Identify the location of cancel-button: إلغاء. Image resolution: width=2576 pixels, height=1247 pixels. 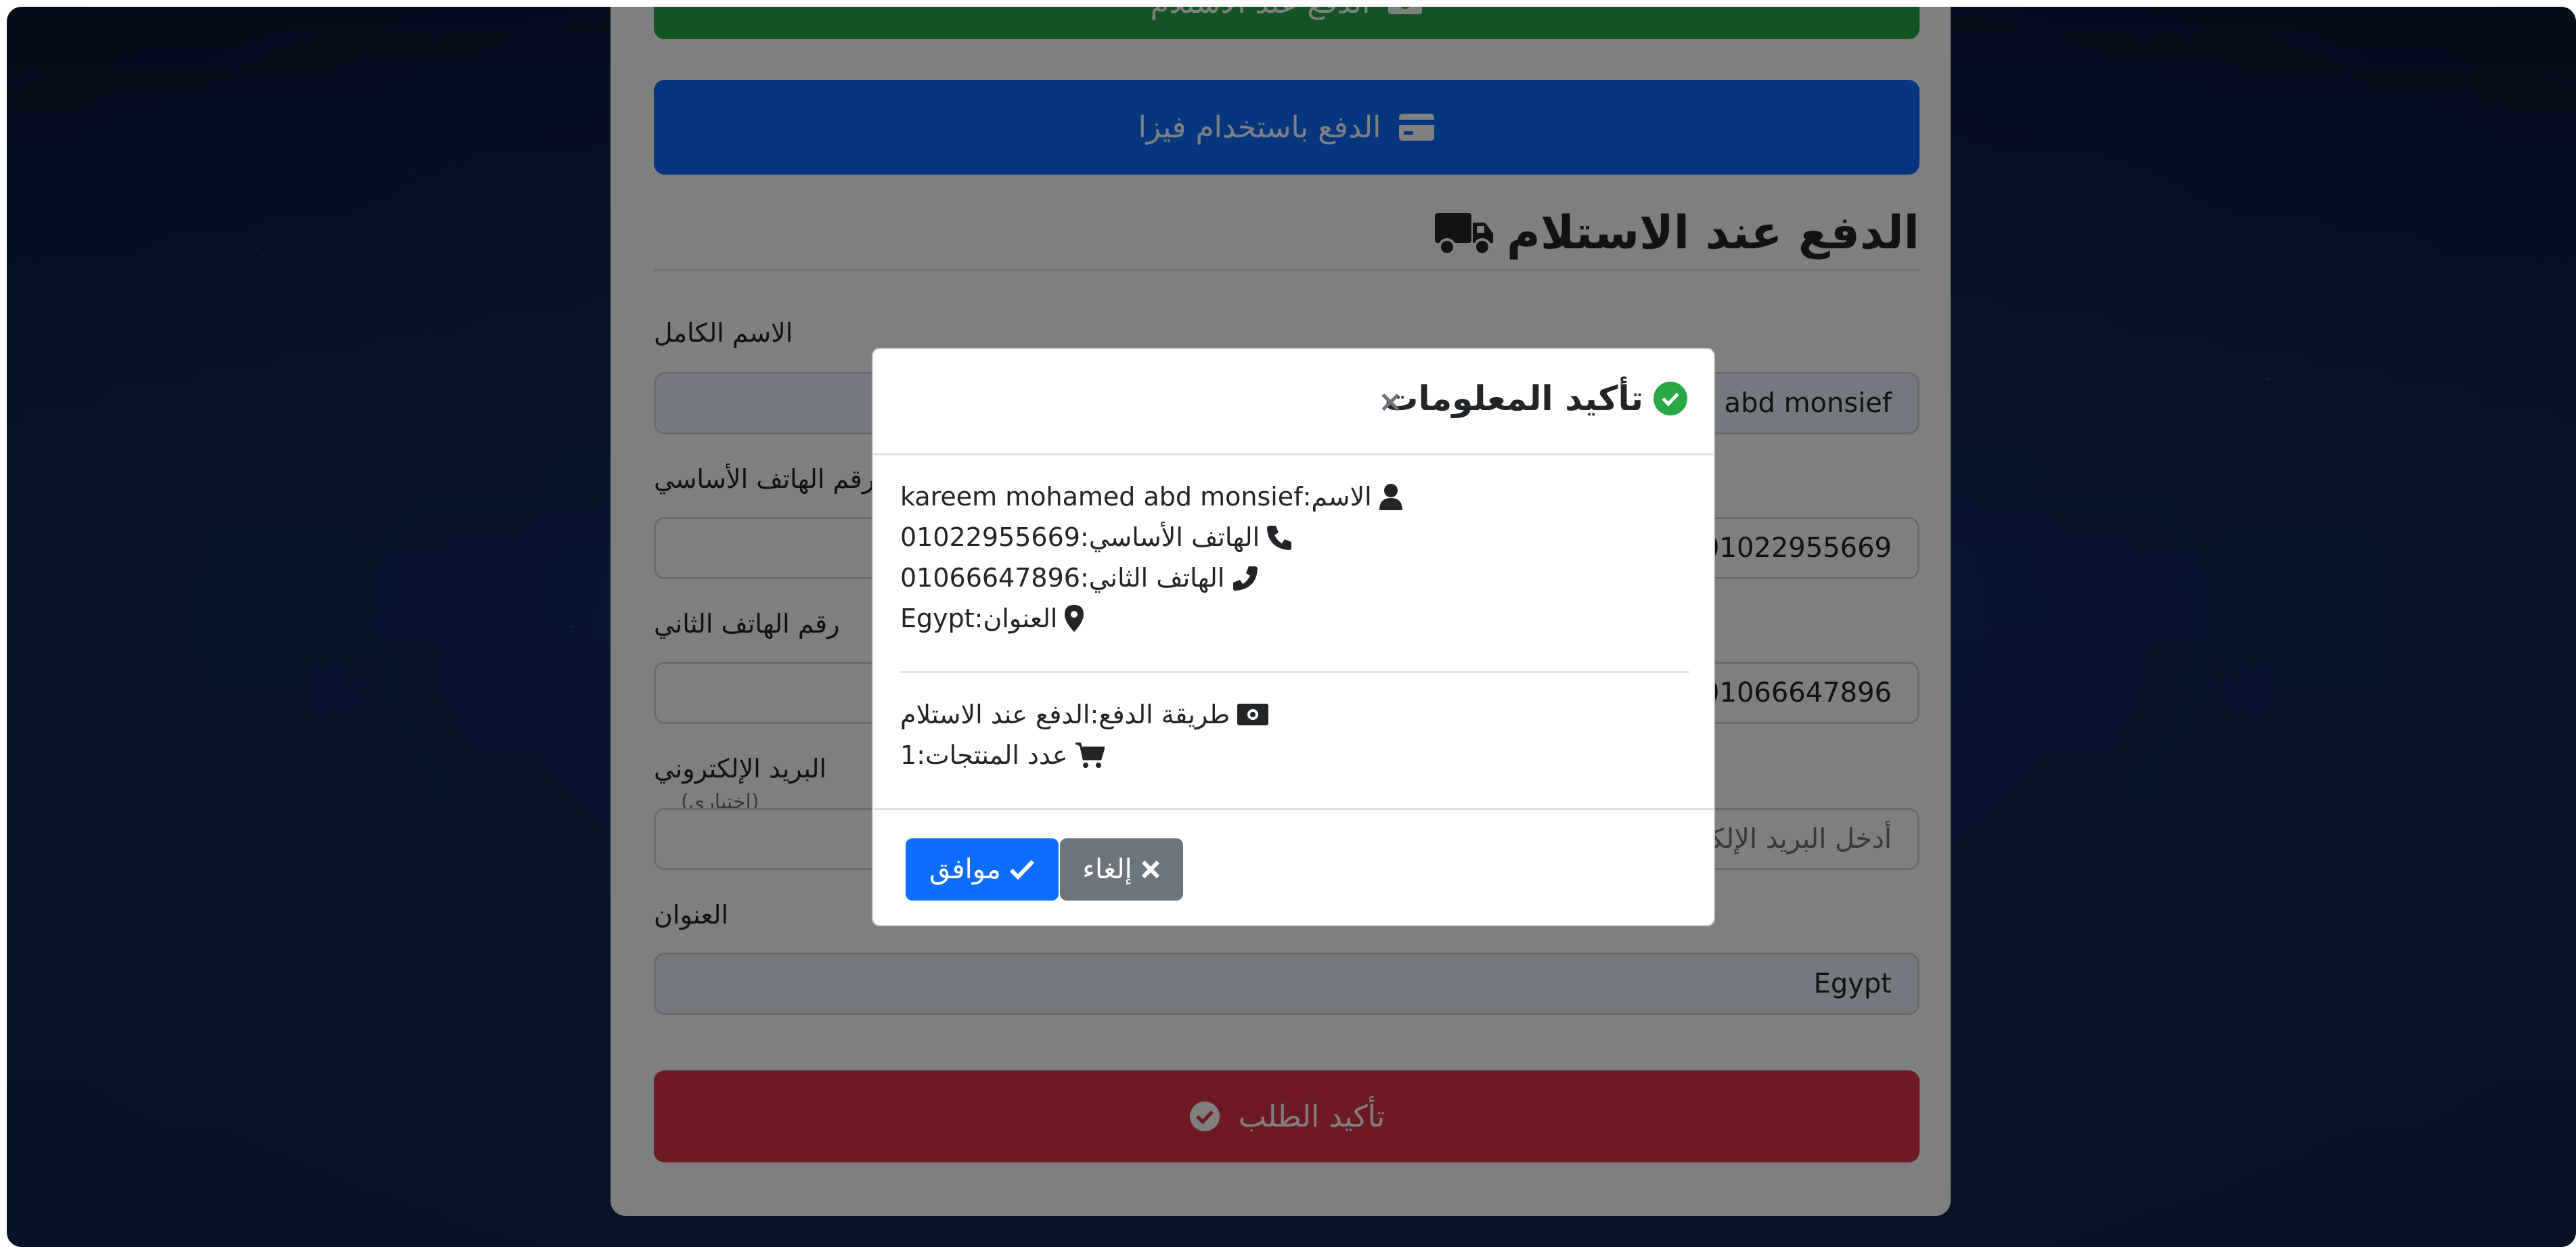
(1121, 869).